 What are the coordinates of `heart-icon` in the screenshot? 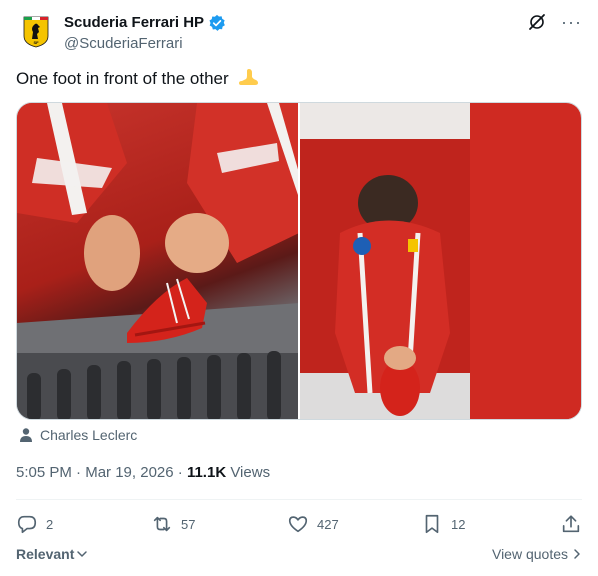 It's located at (298, 524).